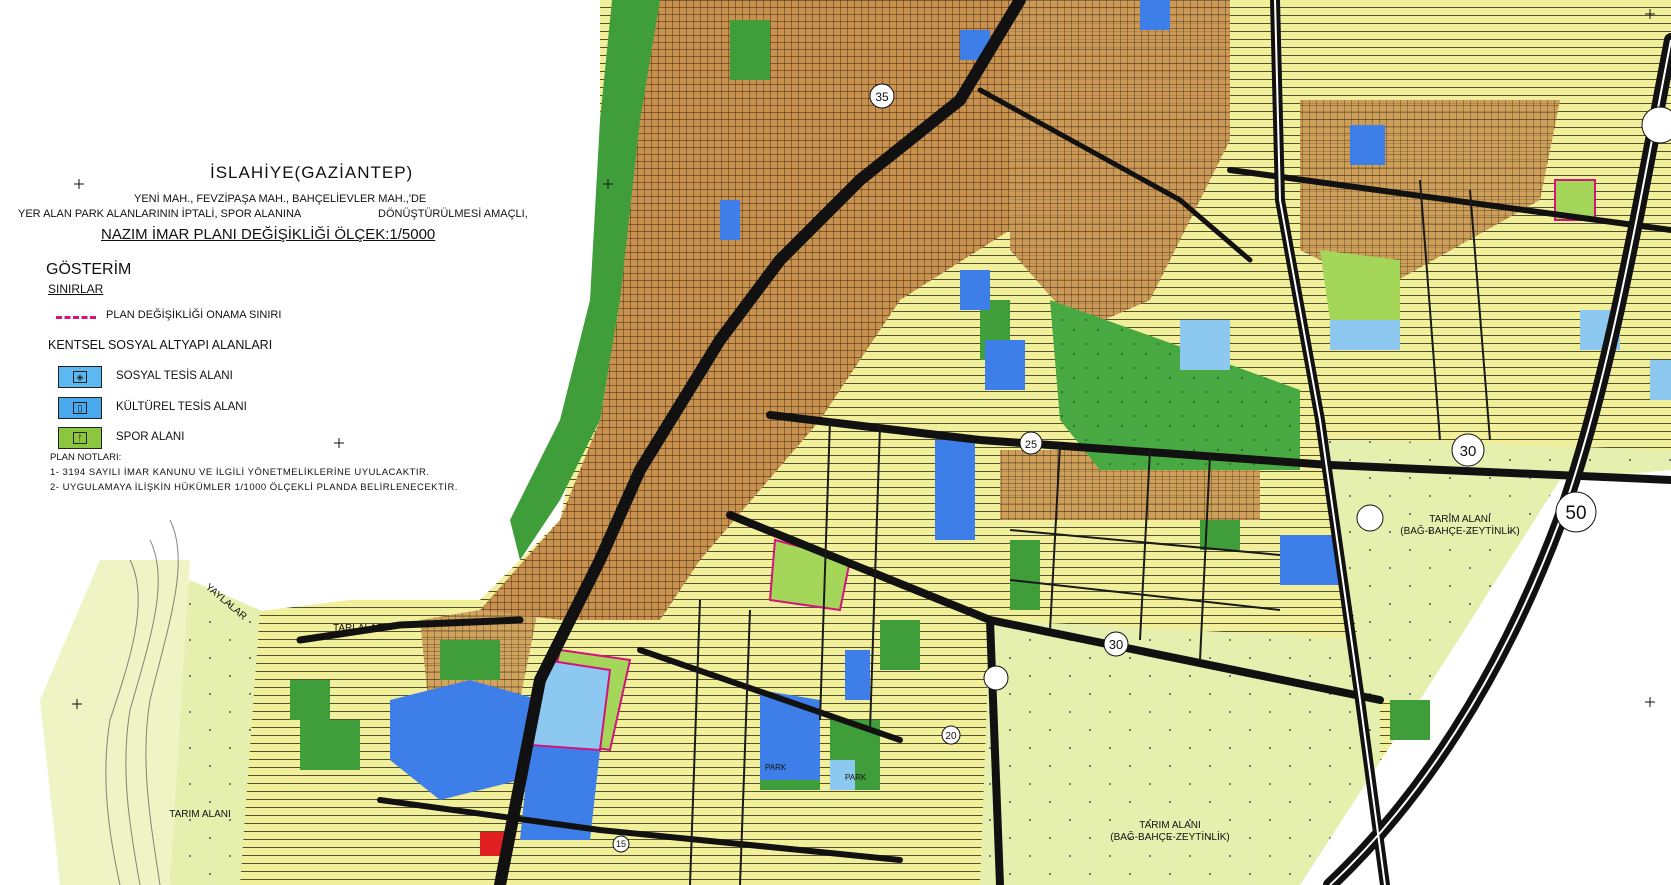 Image resolution: width=1671 pixels, height=885 pixels. Describe the element at coordinates (200, 814) in the screenshot. I see `farm-label-3: TARIM ALANI` at that location.